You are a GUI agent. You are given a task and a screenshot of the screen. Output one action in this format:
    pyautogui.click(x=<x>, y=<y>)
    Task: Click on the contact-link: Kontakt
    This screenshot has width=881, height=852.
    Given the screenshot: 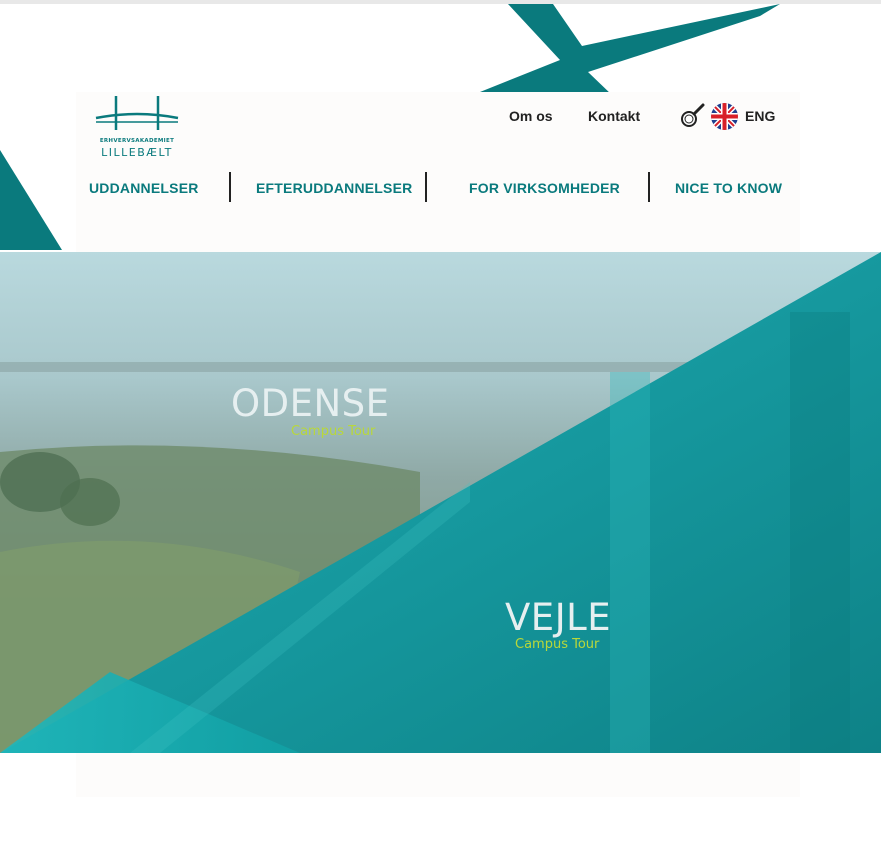 What is the action you would take?
    pyautogui.click(x=614, y=116)
    